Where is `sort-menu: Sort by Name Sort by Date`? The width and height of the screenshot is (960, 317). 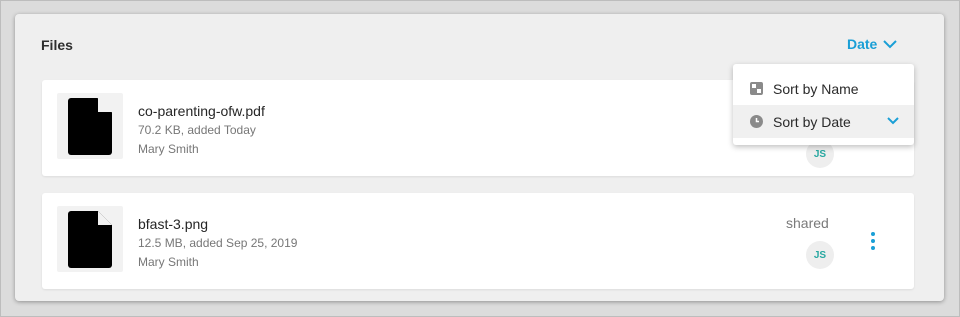 sort-menu: Sort by Name Sort by Date is located at coordinates (823, 104).